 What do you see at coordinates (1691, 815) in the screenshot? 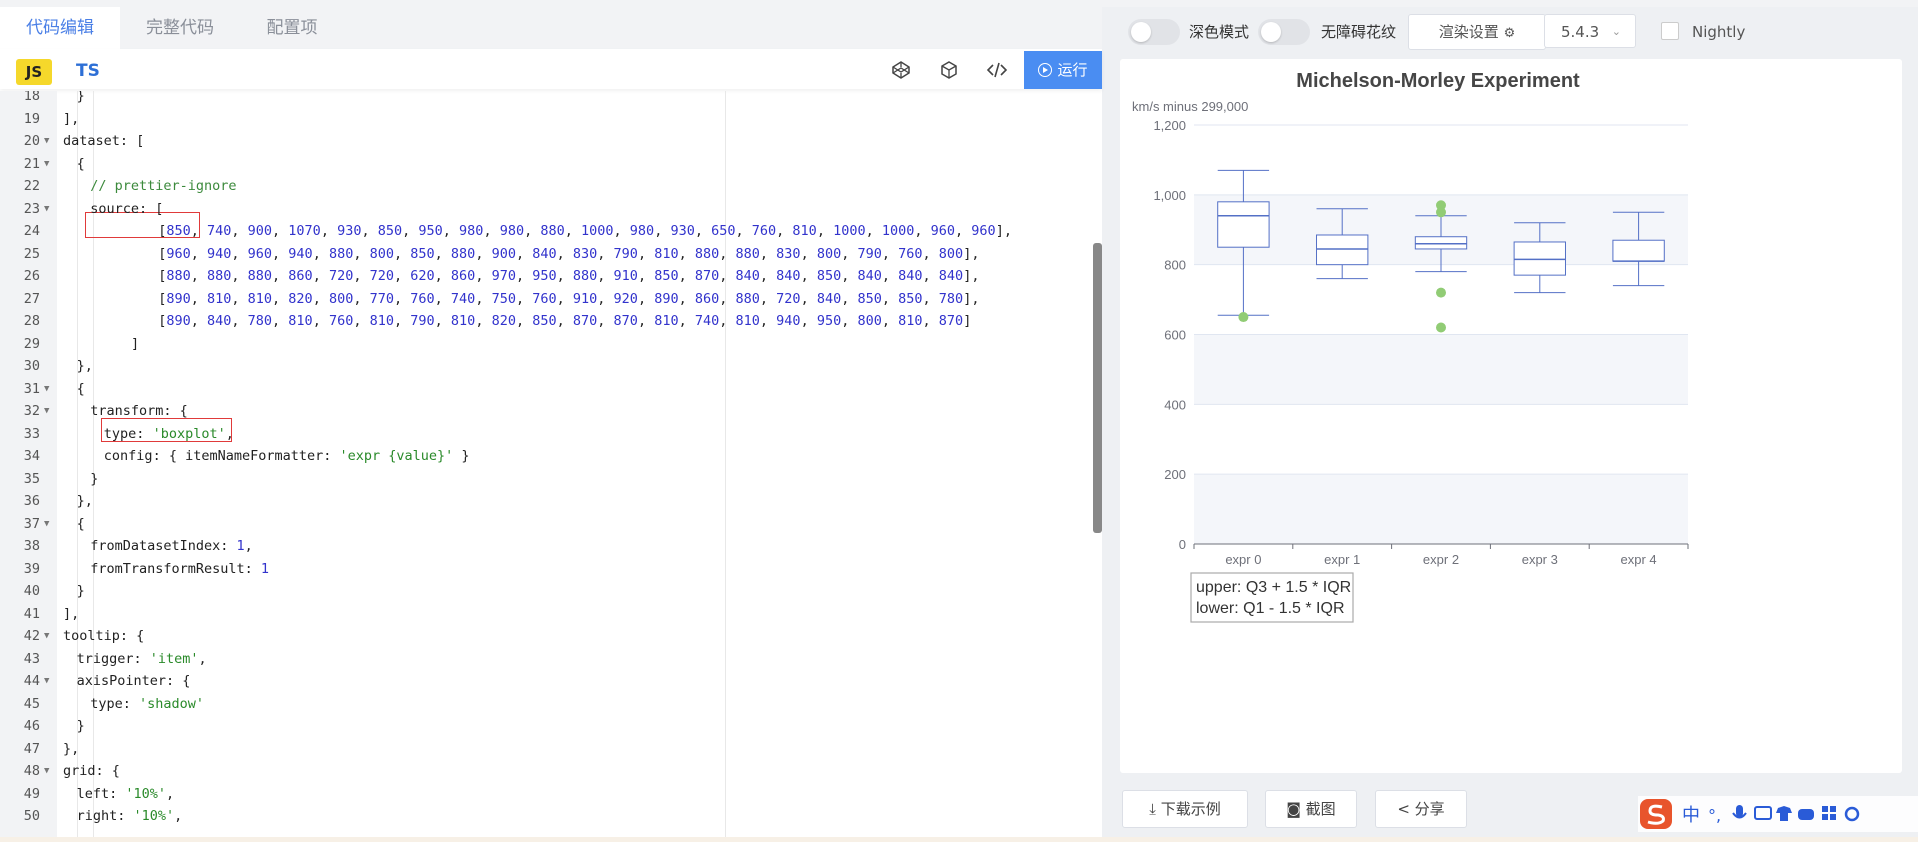
I see `ime-mode-icon: 中` at bounding box center [1691, 815].